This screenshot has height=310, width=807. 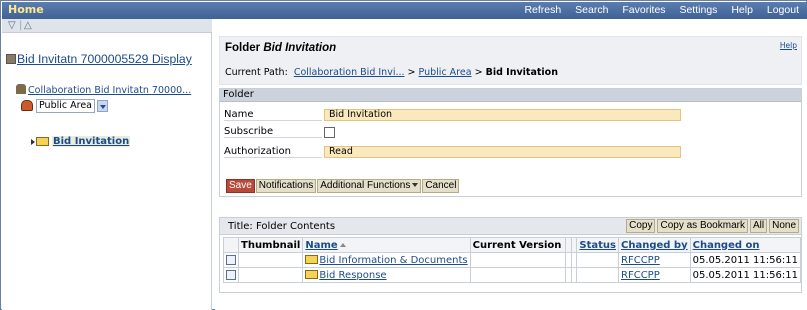 I want to click on expand-icon: △, so click(x=28, y=25).